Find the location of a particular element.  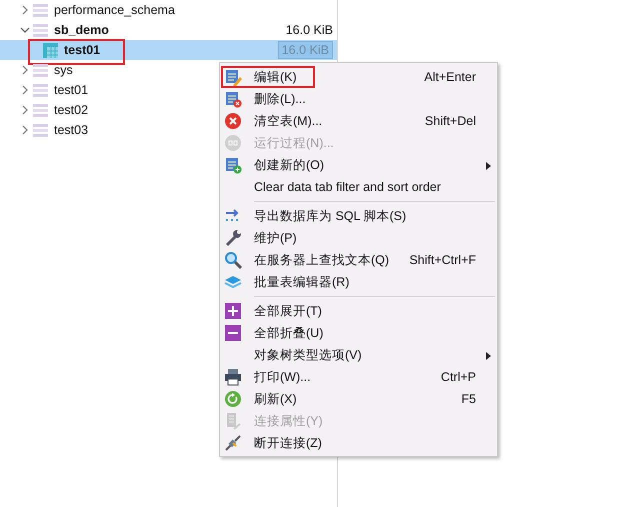

wrench-icon is located at coordinates (233, 238).